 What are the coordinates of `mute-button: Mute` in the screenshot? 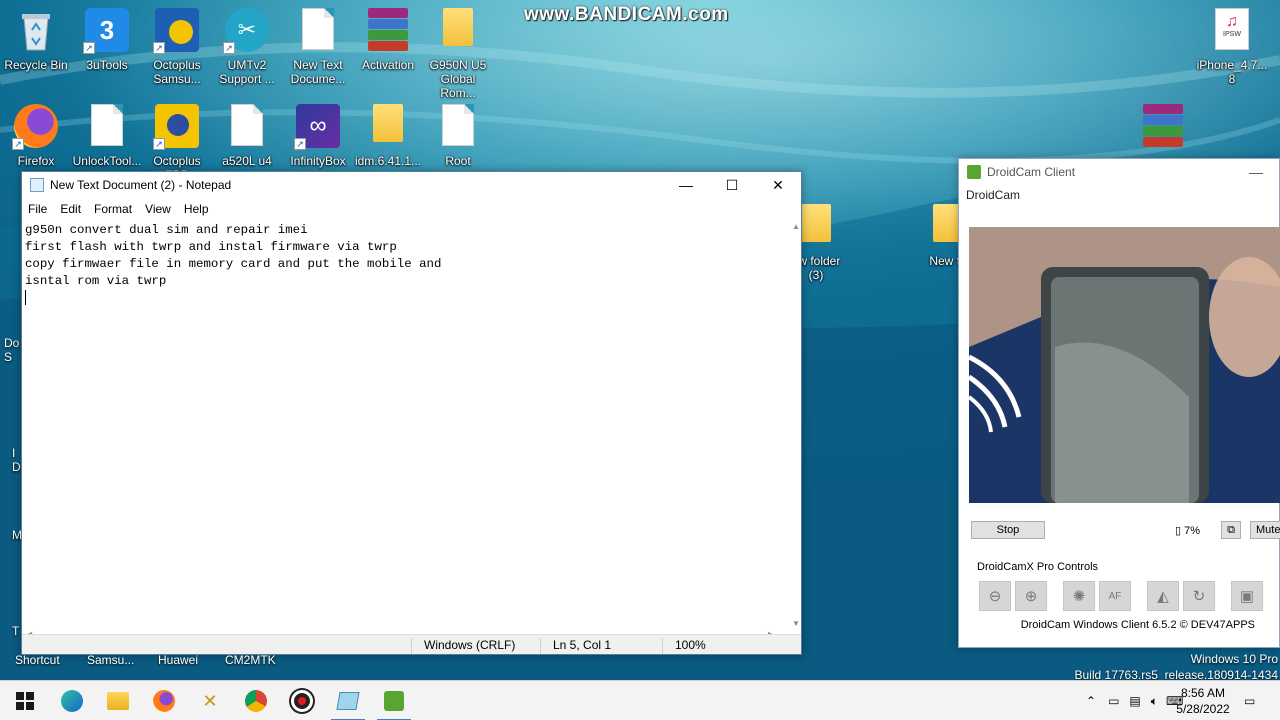 It's located at (1265, 530).